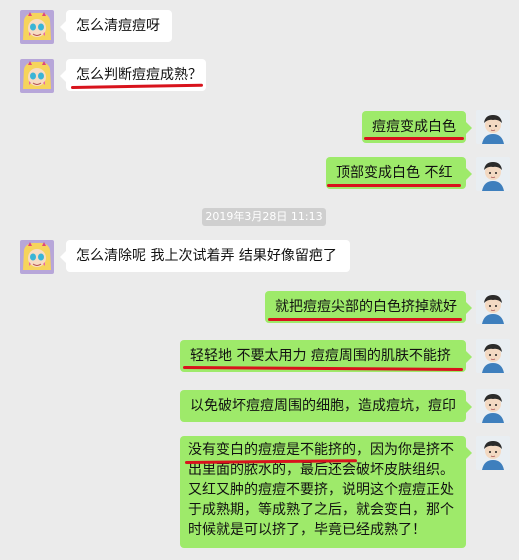 This screenshot has width=519, height=560. What do you see at coordinates (321, 510) in the screenshot?
I see `message-line: 于成熟期，等成熟了之后，就会变白，那个` at bounding box center [321, 510].